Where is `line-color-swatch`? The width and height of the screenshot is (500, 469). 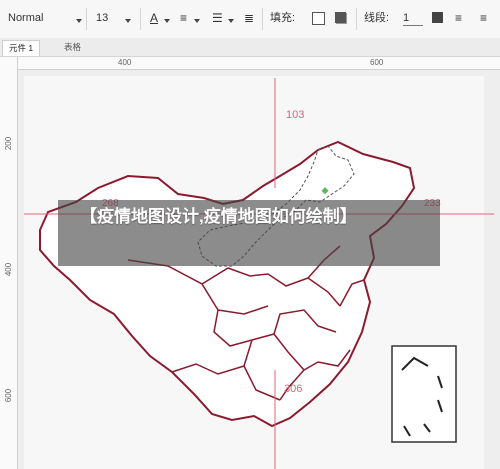 line-color-swatch is located at coordinates (437, 17).